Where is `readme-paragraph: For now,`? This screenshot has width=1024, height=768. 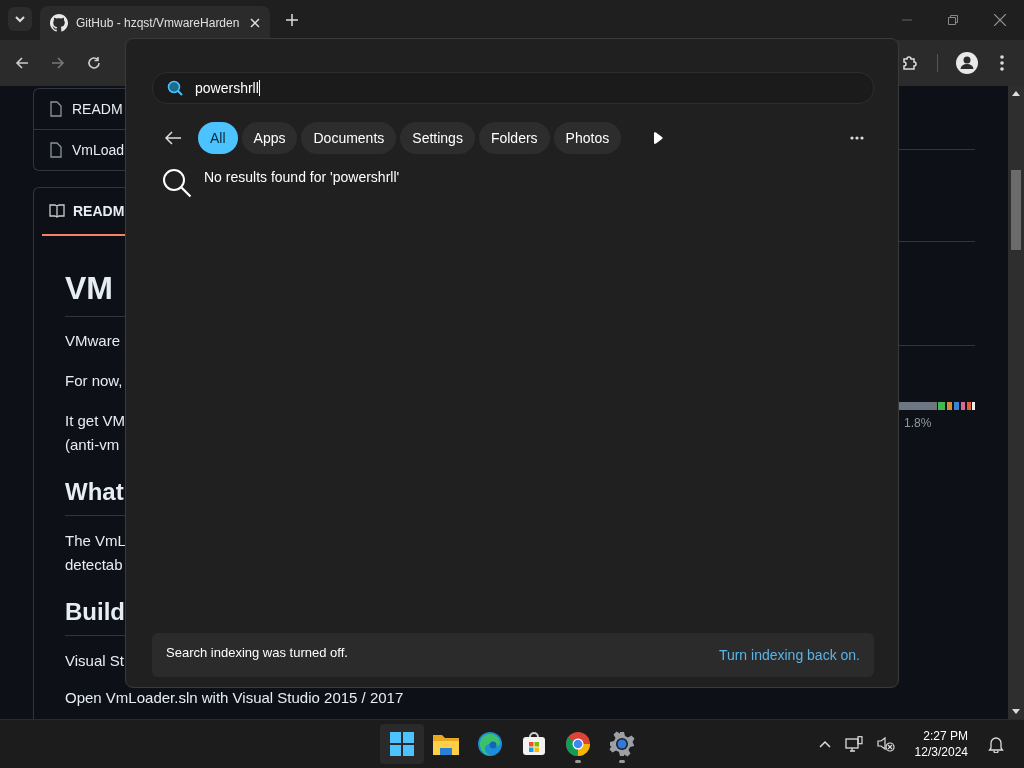 readme-paragraph: For now, is located at coordinates (94, 381).